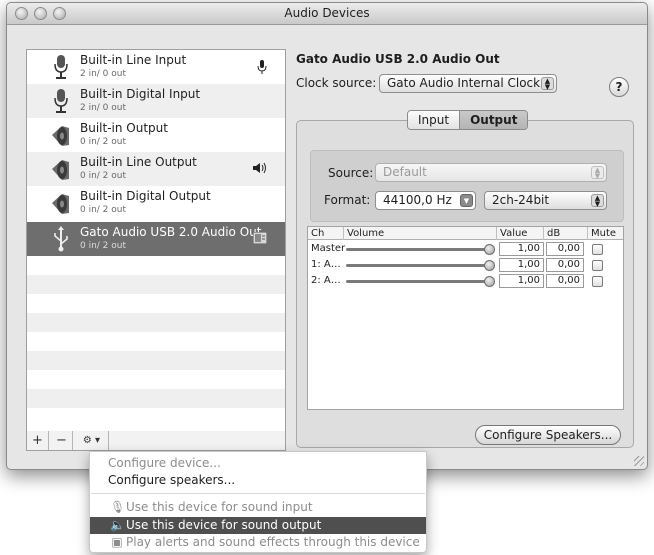  Describe the element at coordinates (493, 120) in the screenshot. I see `tab-output: Output` at that location.